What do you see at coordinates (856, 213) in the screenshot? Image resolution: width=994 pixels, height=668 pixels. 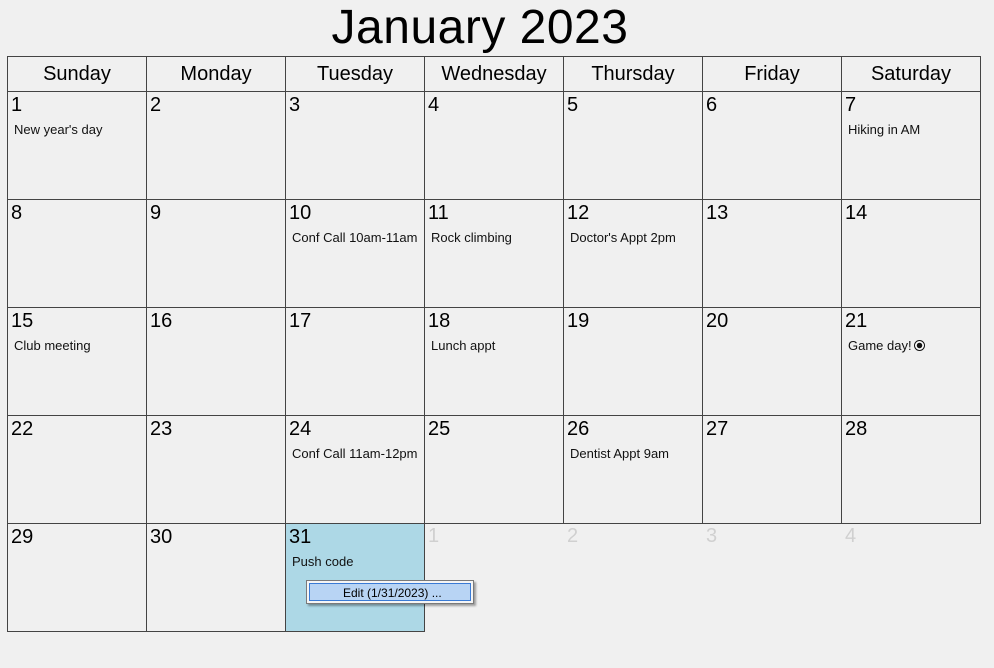 I see `day-number: 14` at bounding box center [856, 213].